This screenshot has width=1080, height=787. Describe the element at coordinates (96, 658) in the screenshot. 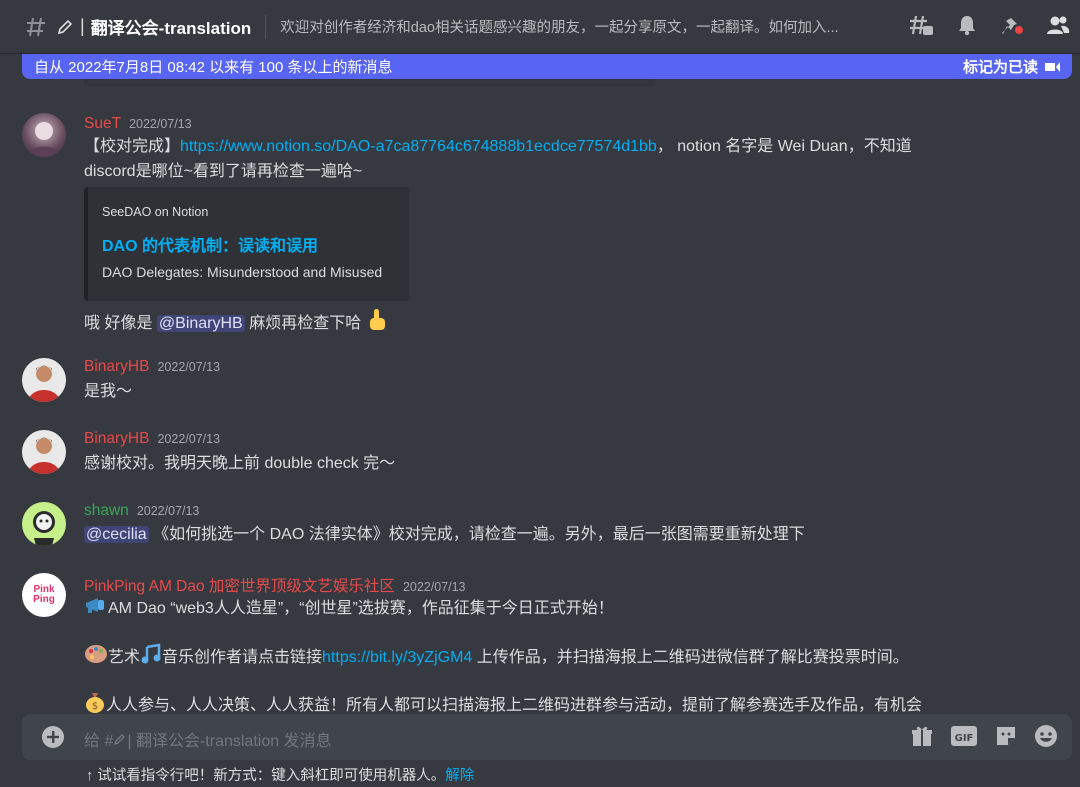

I see `palette-emoji-icon` at that location.